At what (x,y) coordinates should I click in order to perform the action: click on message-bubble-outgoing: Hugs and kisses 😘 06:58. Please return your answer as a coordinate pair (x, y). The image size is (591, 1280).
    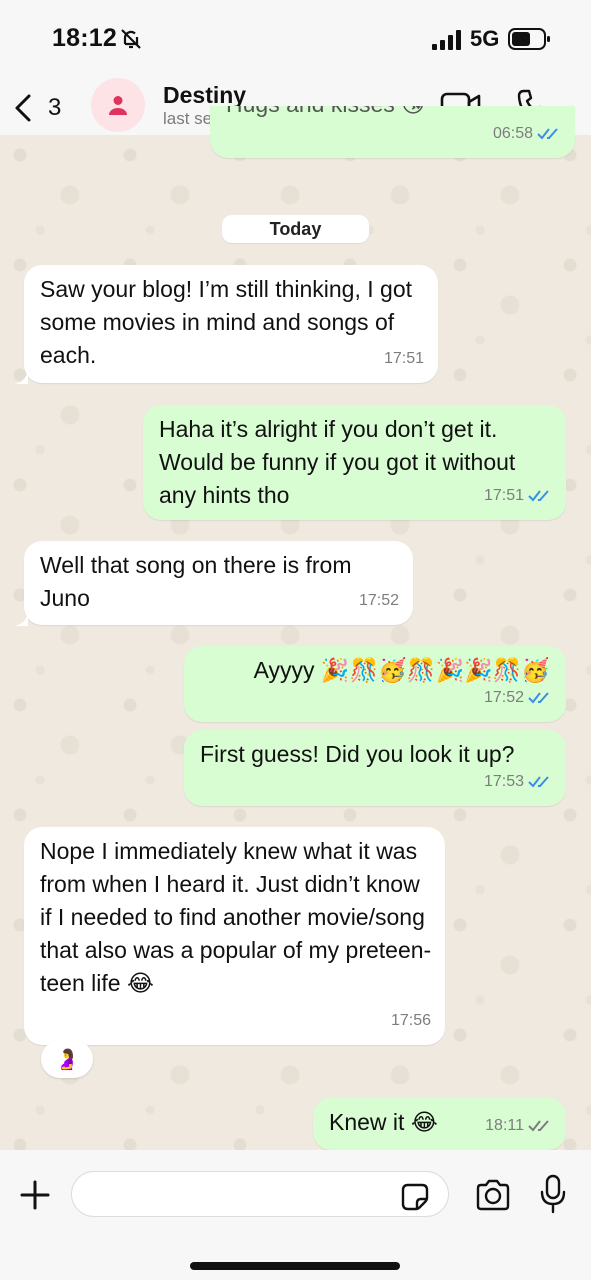
    Looking at the image, I should click on (392, 132).